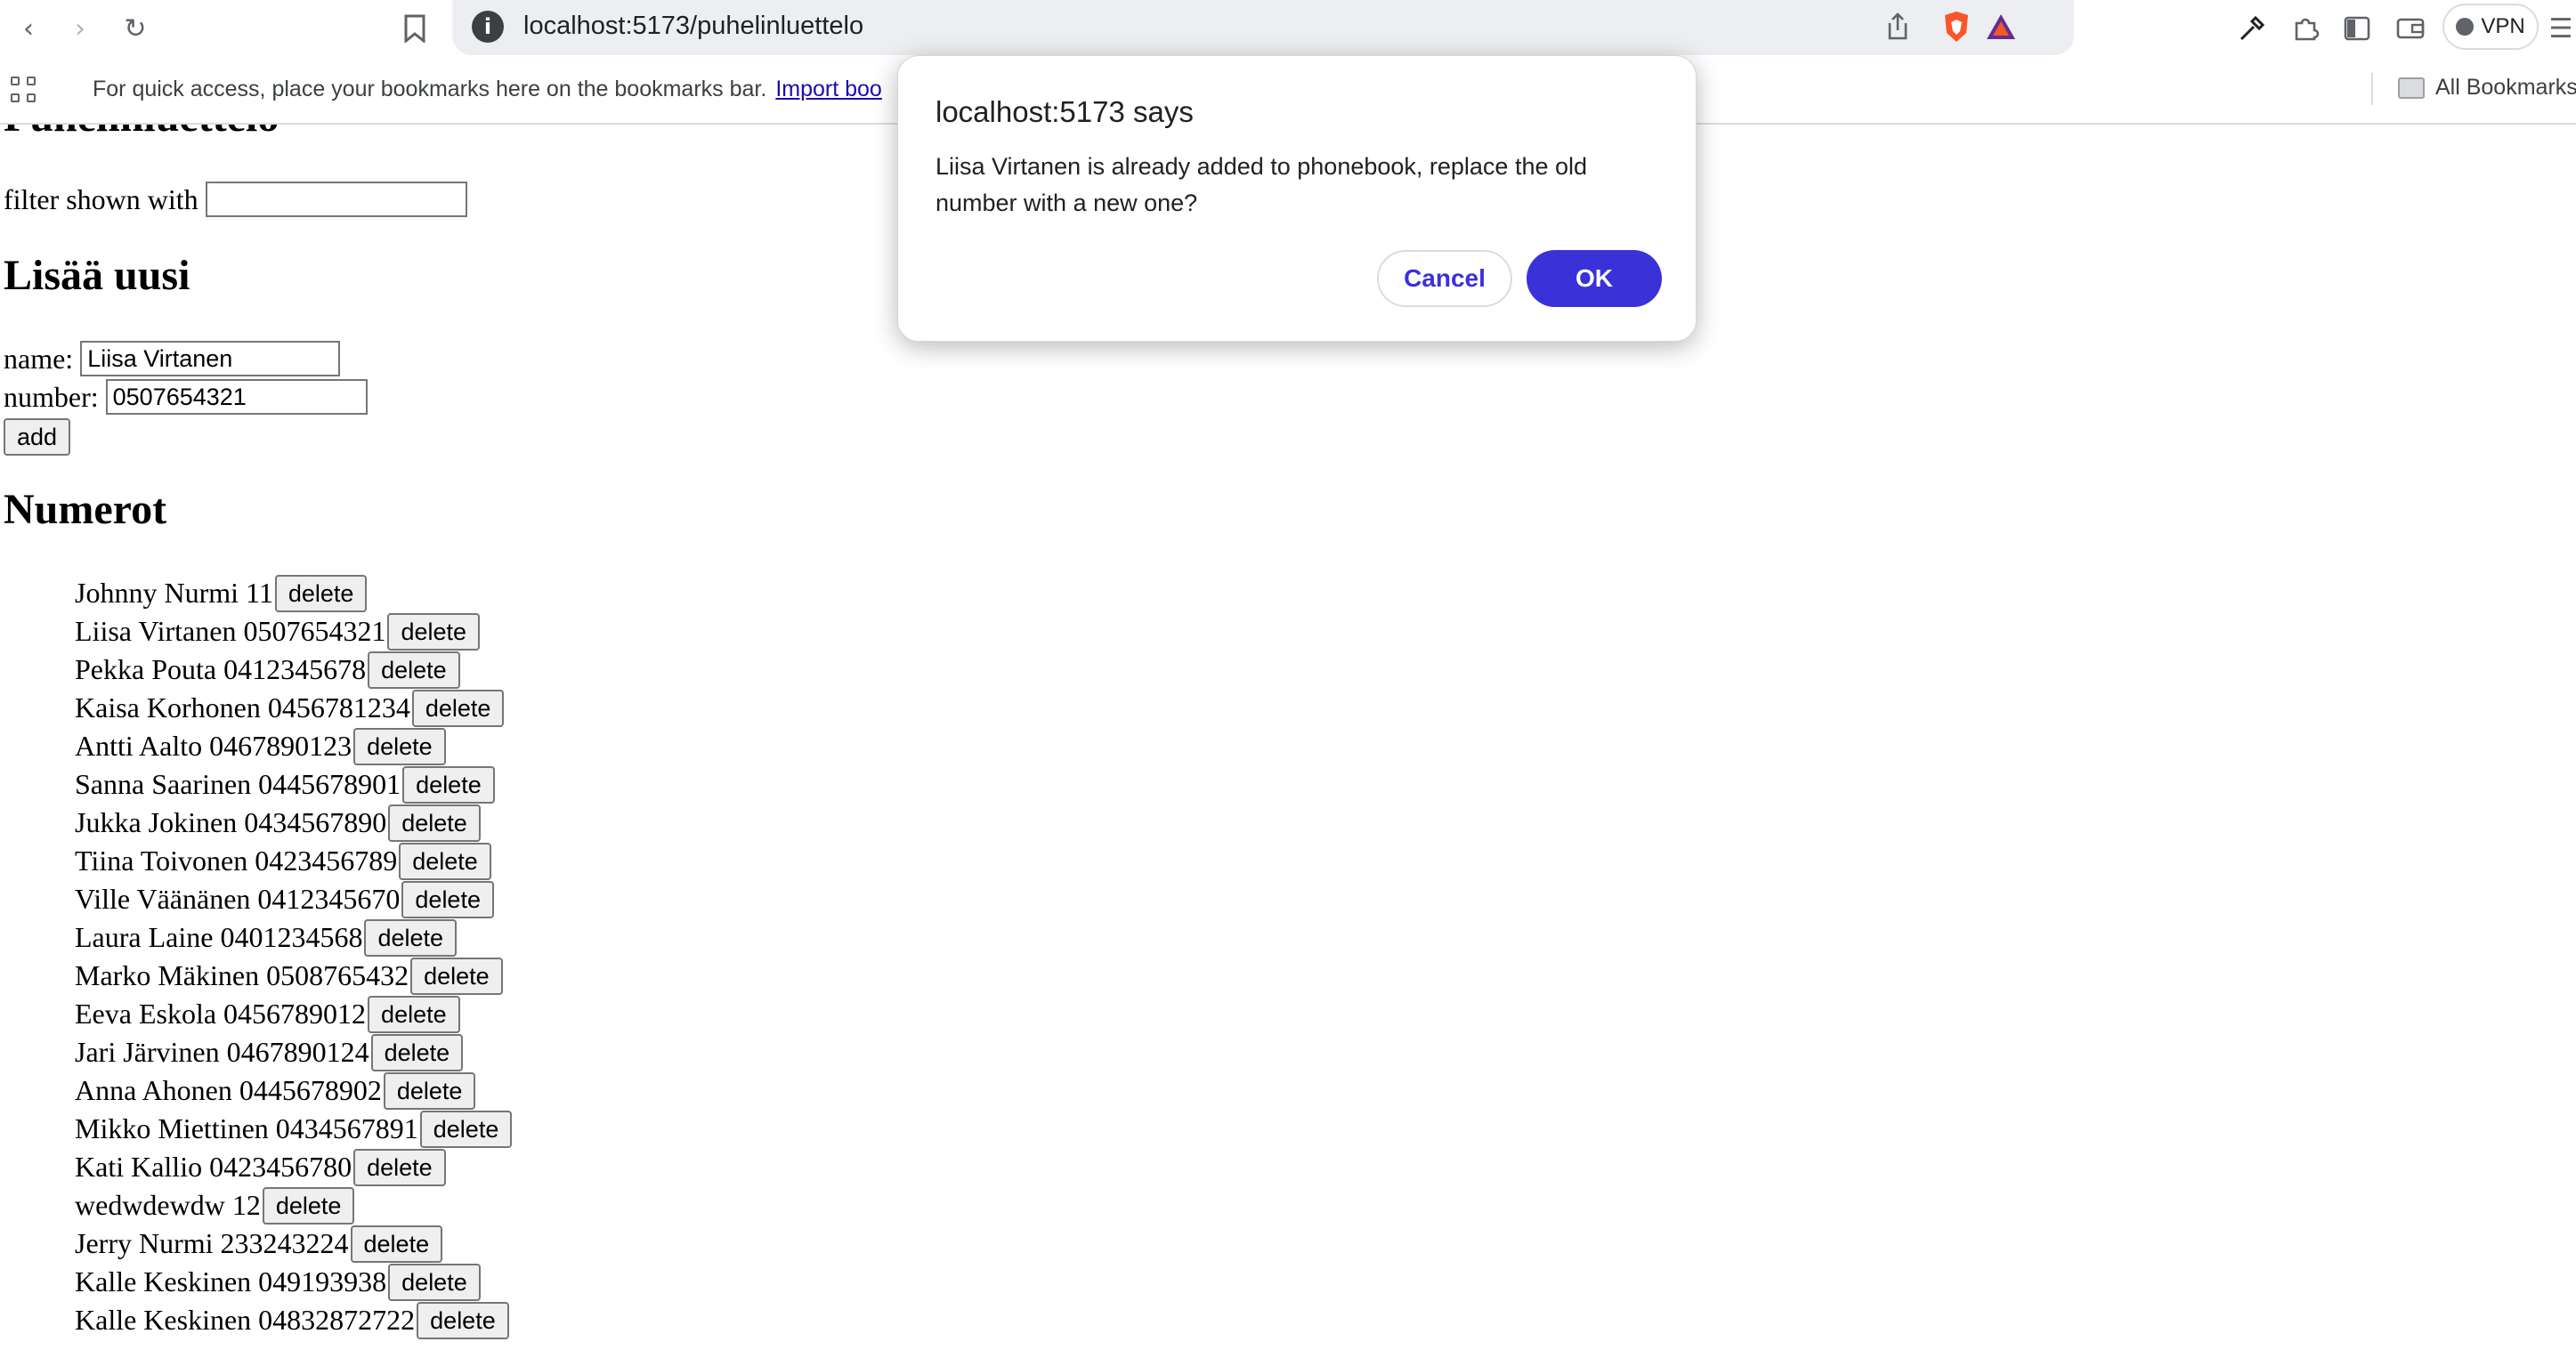  I want to click on contact-text: Kalle Keskinen 04832872722, so click(245, 1320).